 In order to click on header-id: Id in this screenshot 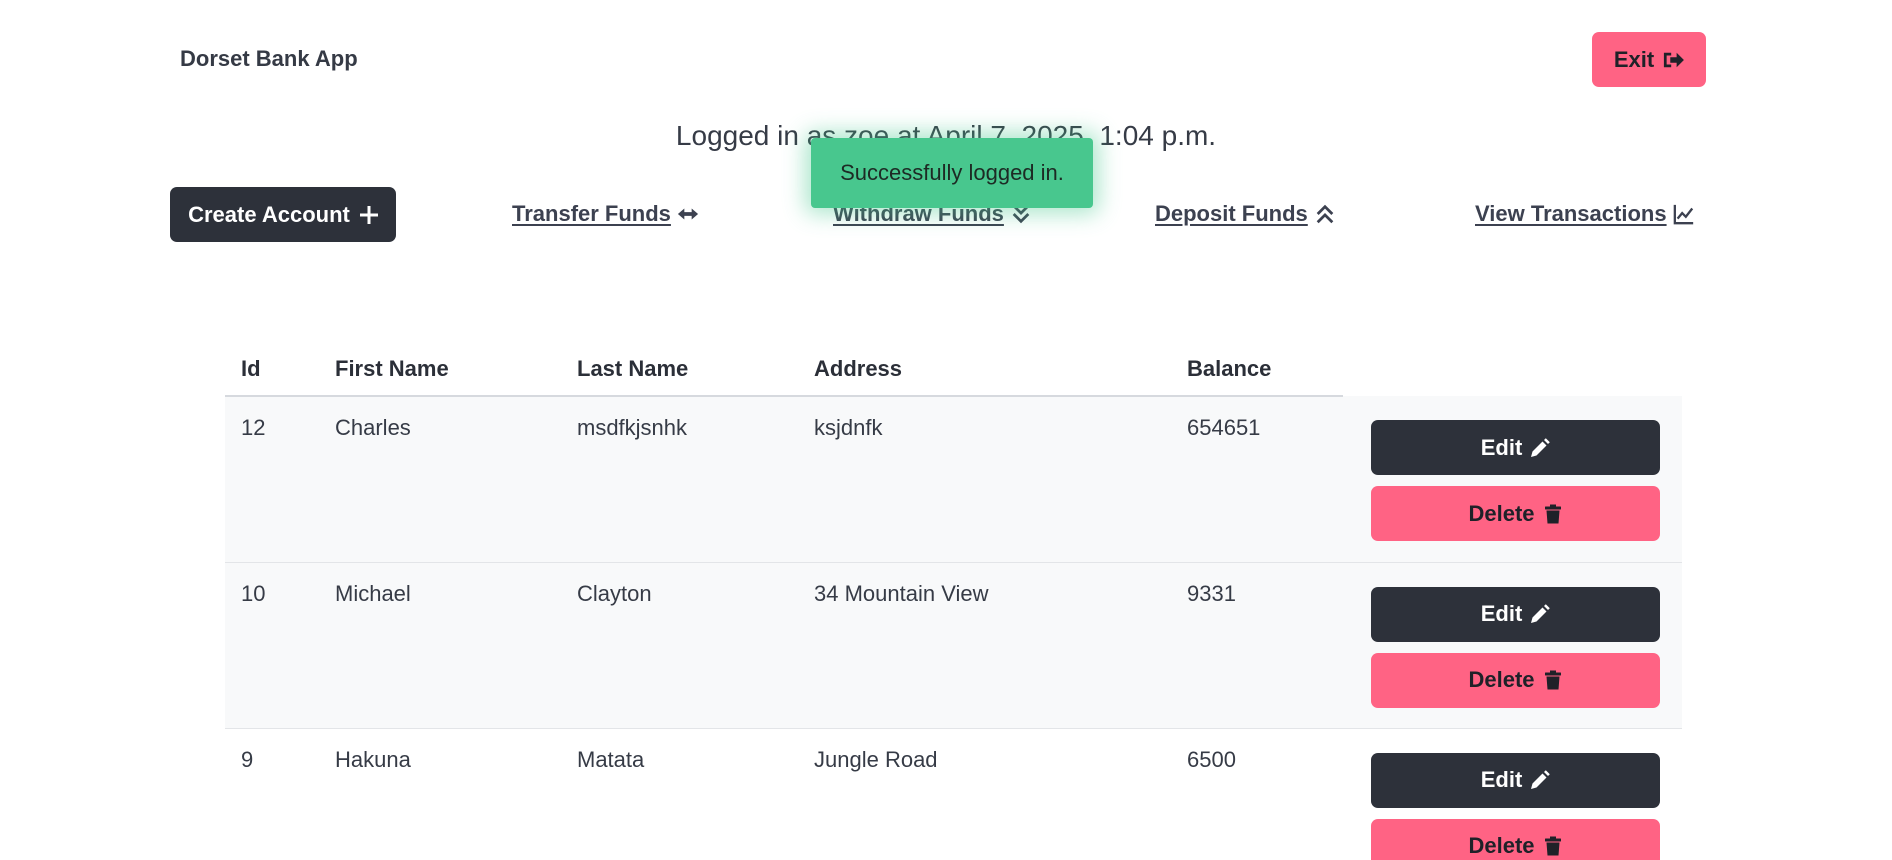, I will do `click(272, 370)`.